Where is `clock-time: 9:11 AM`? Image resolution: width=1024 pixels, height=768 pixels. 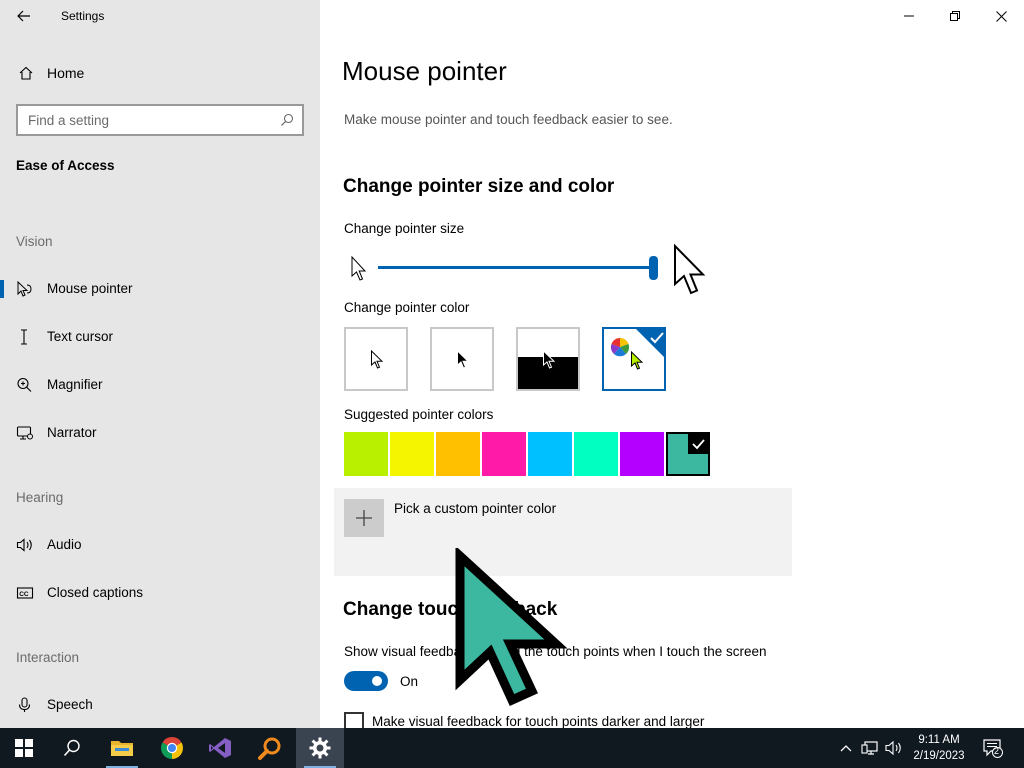 clock-time: 9:11 AM is located at coordinates (939, 740).